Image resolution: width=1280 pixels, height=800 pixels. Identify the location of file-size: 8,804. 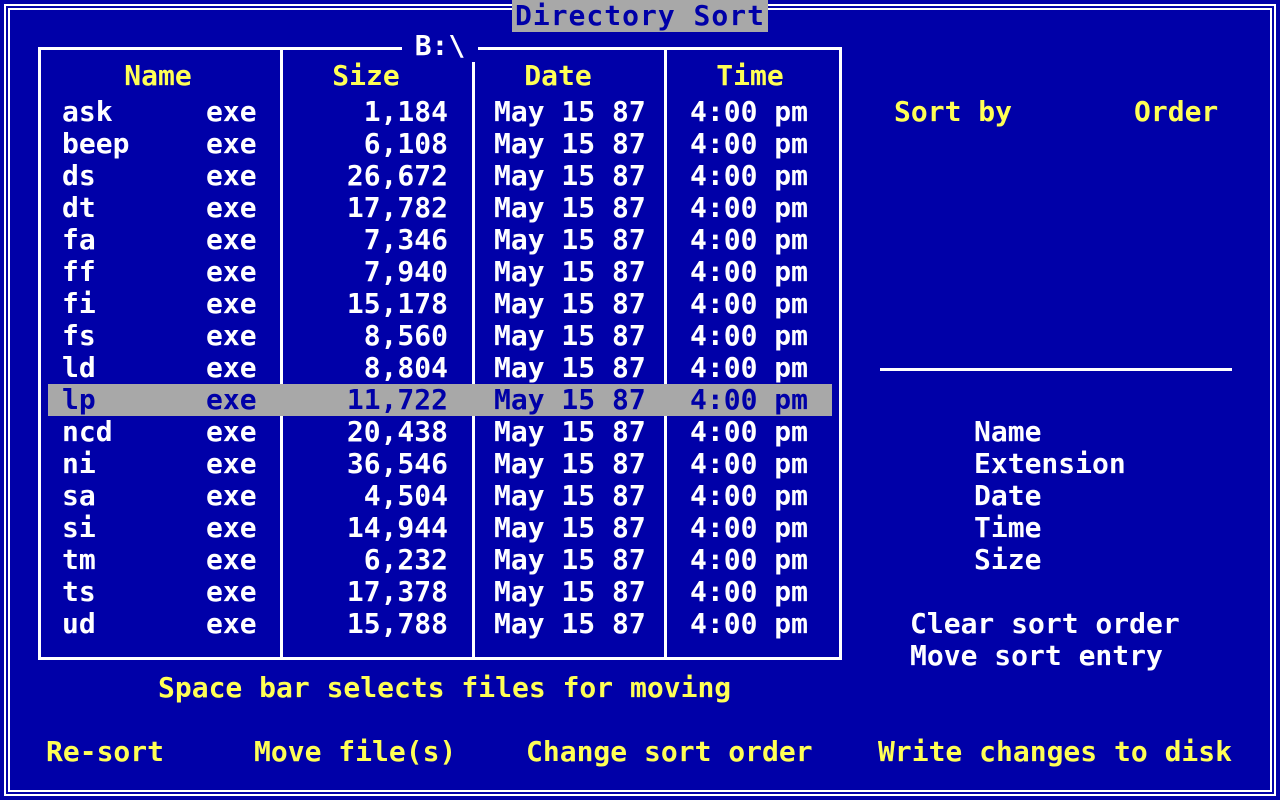
(405, 367).